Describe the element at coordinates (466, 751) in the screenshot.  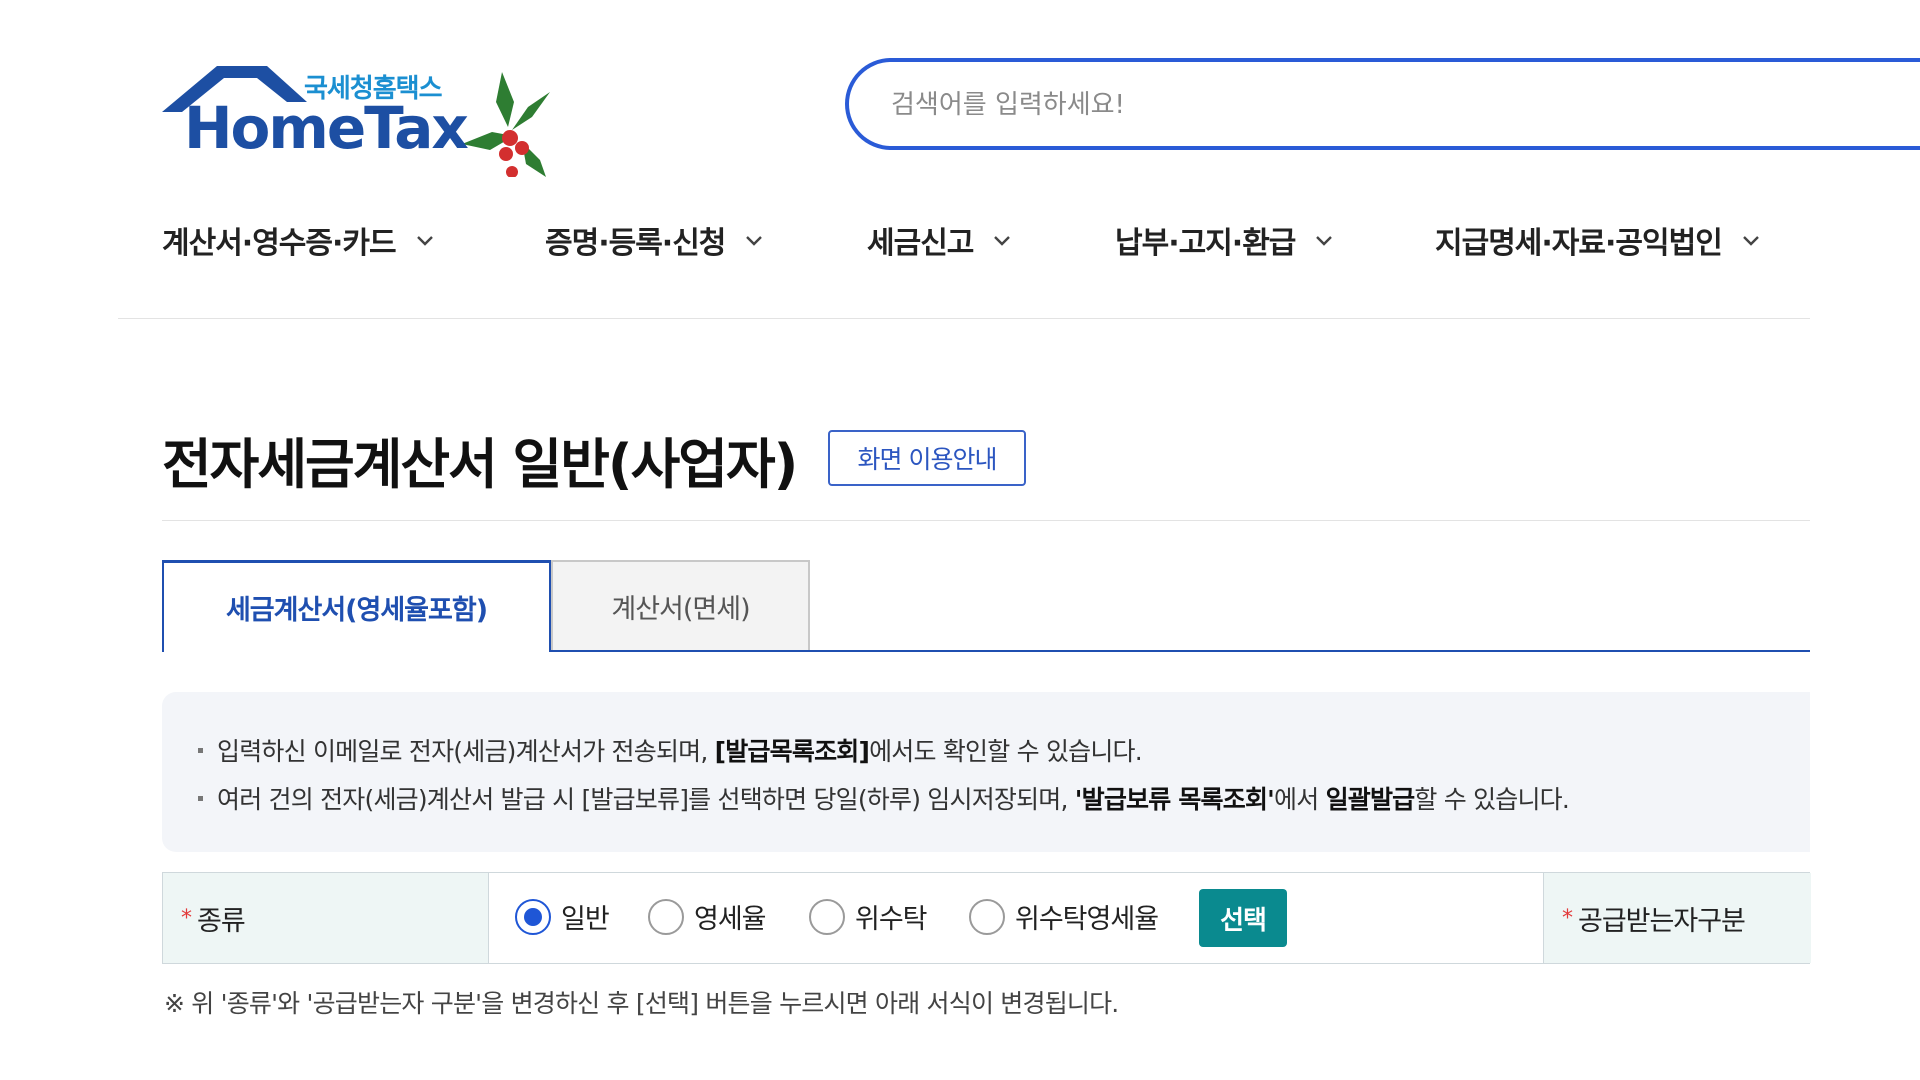
I see `notice-text: 입력하신 이메일로 전자(세금)계산서가 전송되며,` at that location.